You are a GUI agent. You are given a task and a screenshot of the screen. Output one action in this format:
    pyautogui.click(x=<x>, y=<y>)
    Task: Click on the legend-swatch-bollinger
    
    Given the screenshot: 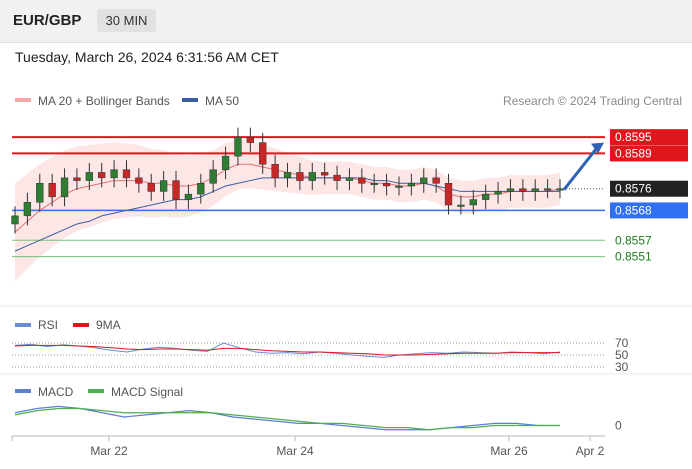 What is the action you would take?
    pyautogui.click(x=23, y=100)
    